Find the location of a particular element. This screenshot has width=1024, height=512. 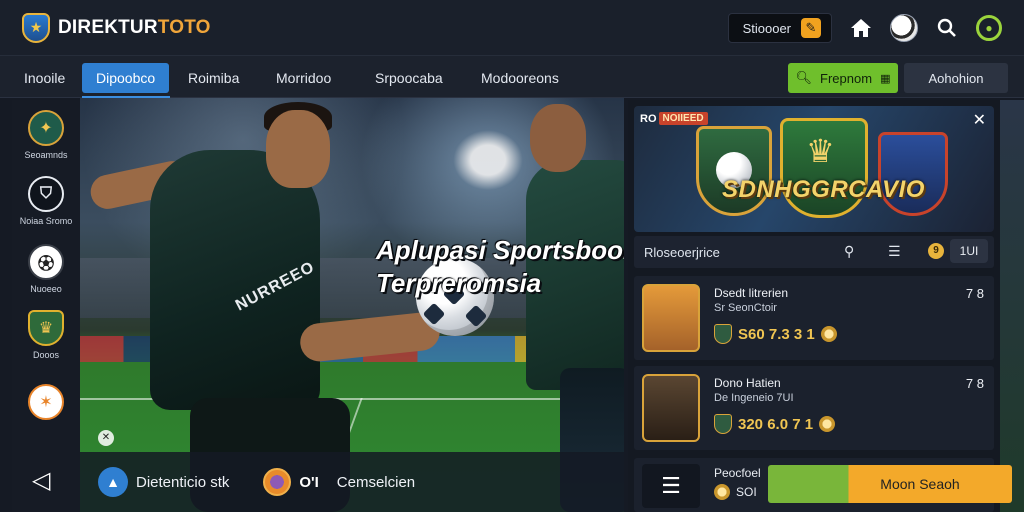

banner-title: SDNHGGRCAVIO is located at coordinates (823, 189).